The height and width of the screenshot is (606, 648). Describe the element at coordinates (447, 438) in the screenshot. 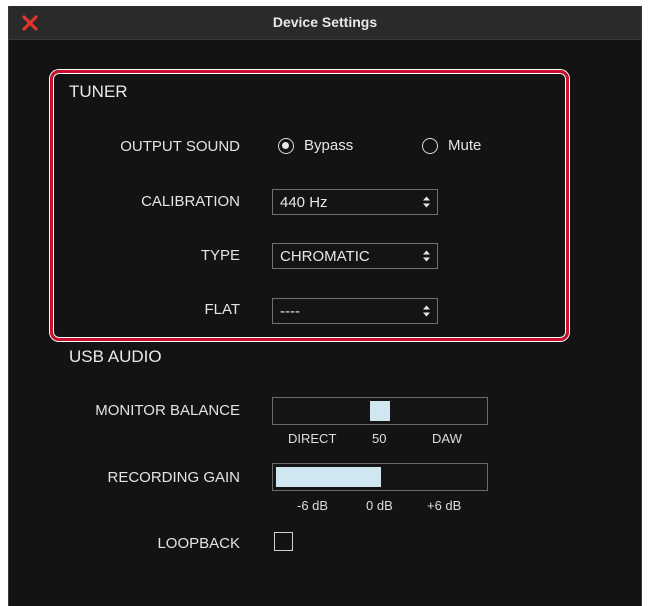

I see `monitor-balance-scale-daw: DAW` at that location.